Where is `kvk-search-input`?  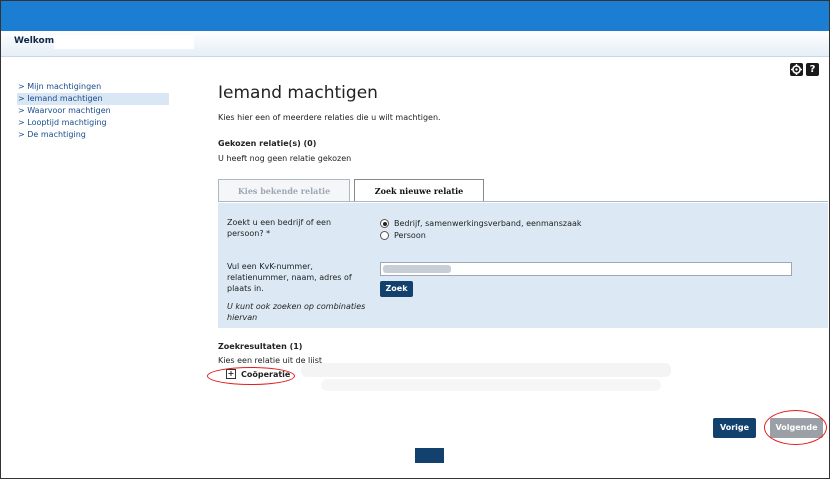
kvk-search-input is located at coordinates (586, 269).